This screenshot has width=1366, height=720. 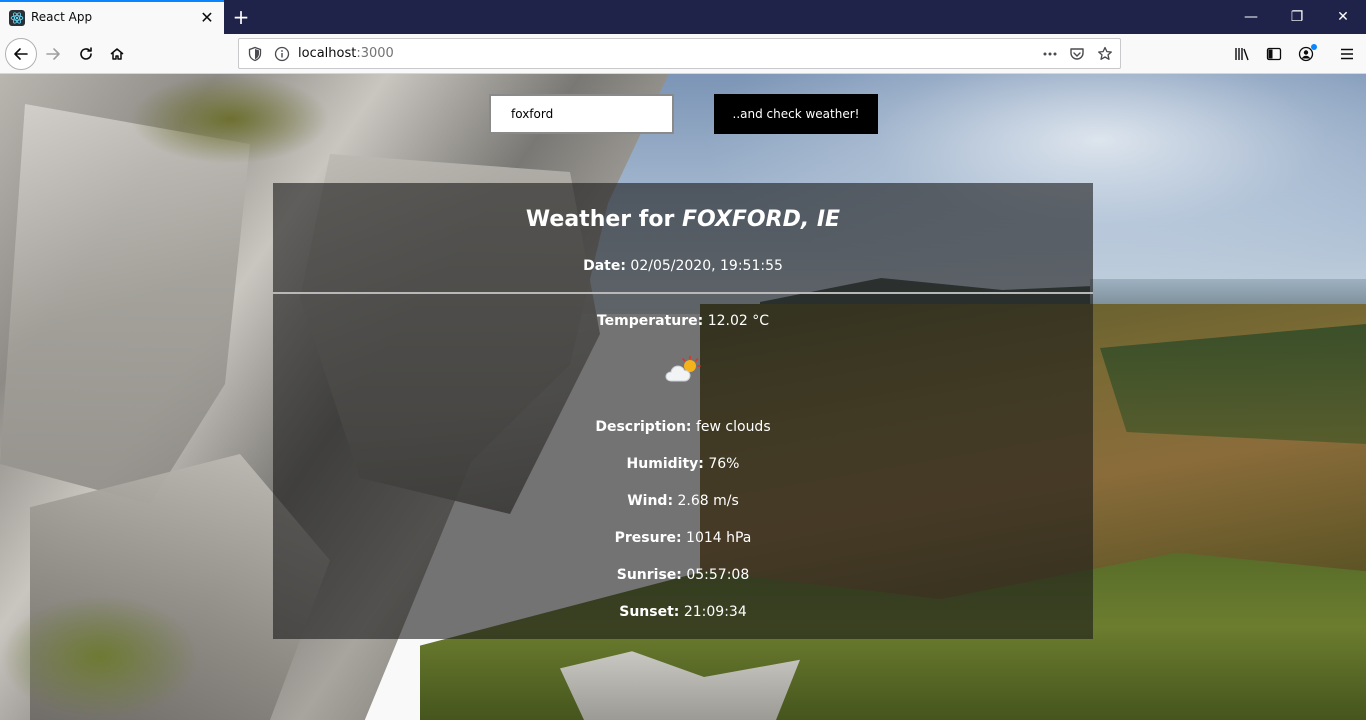 What do you see at coordinates (62, 17) in the screenshot?
I see `tab-title: React App` at bounding box center [62, 17].